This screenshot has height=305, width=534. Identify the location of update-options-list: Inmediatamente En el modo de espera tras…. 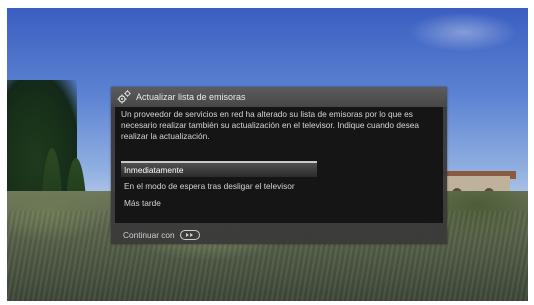
(219, 186).